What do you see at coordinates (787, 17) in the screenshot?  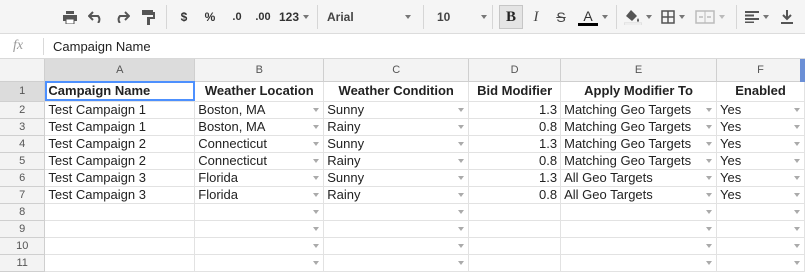 I see `vertical-align-icon` at bounding box center [787, 17].